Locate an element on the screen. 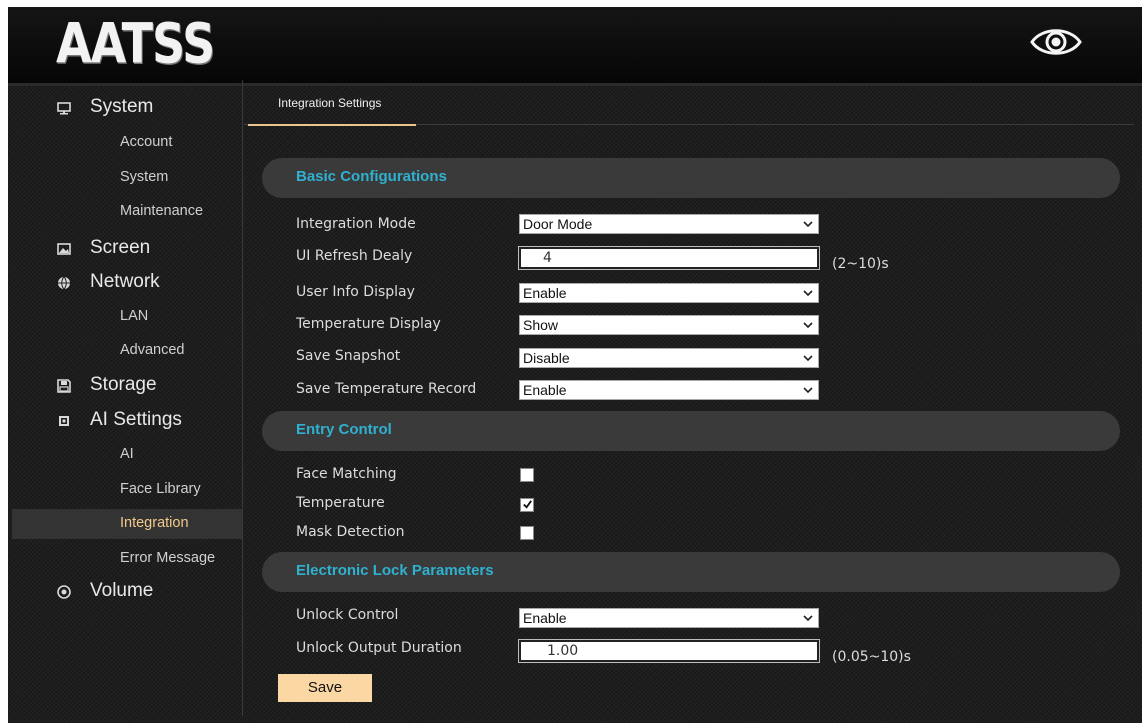 The image size is (1142, 723). sidebar-item-maintenance: Maintenance is located at coordinates (127, 212).